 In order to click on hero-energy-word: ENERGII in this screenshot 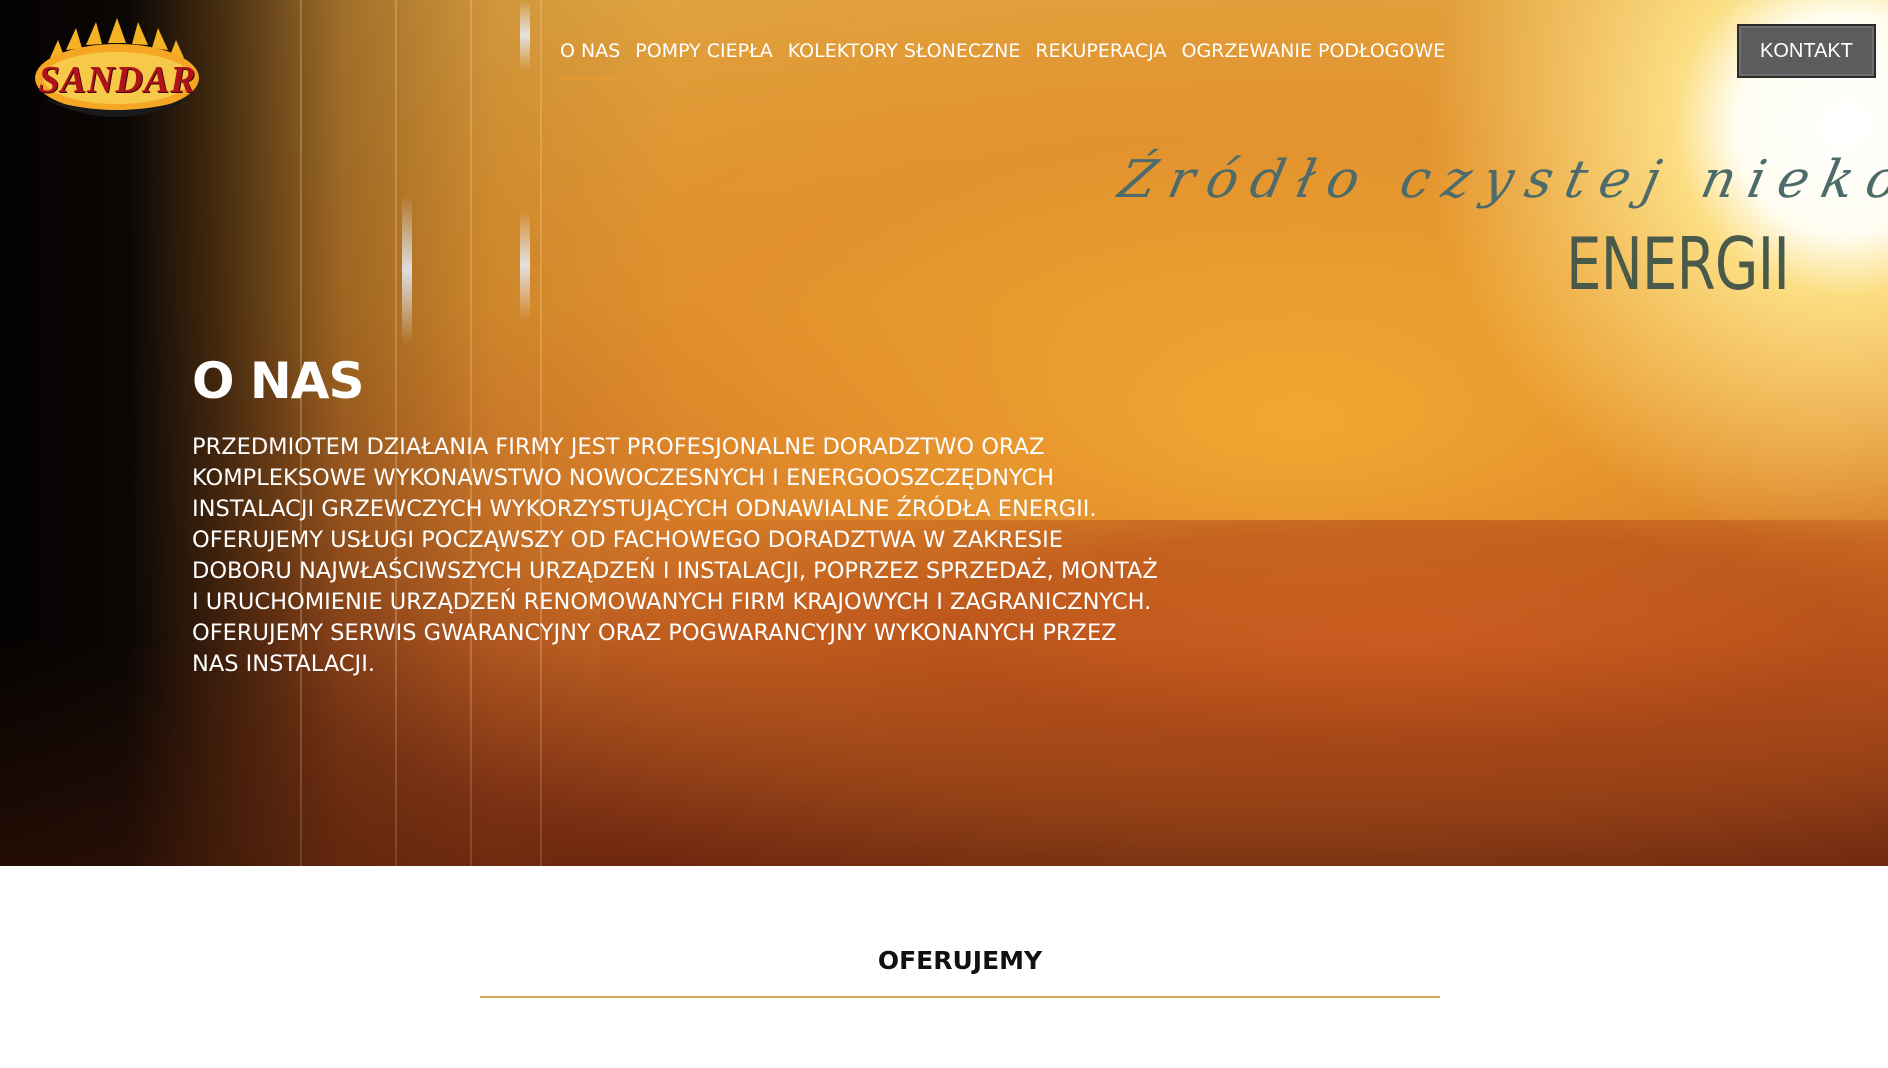, I will do `click(1678, 264)`.